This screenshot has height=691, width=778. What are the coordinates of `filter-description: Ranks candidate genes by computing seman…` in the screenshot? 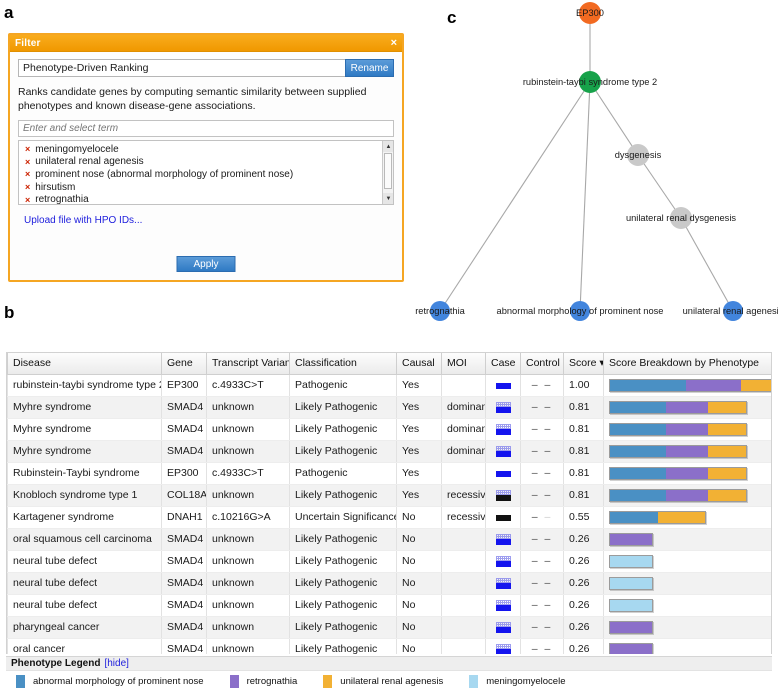 It's located at (192, 99).